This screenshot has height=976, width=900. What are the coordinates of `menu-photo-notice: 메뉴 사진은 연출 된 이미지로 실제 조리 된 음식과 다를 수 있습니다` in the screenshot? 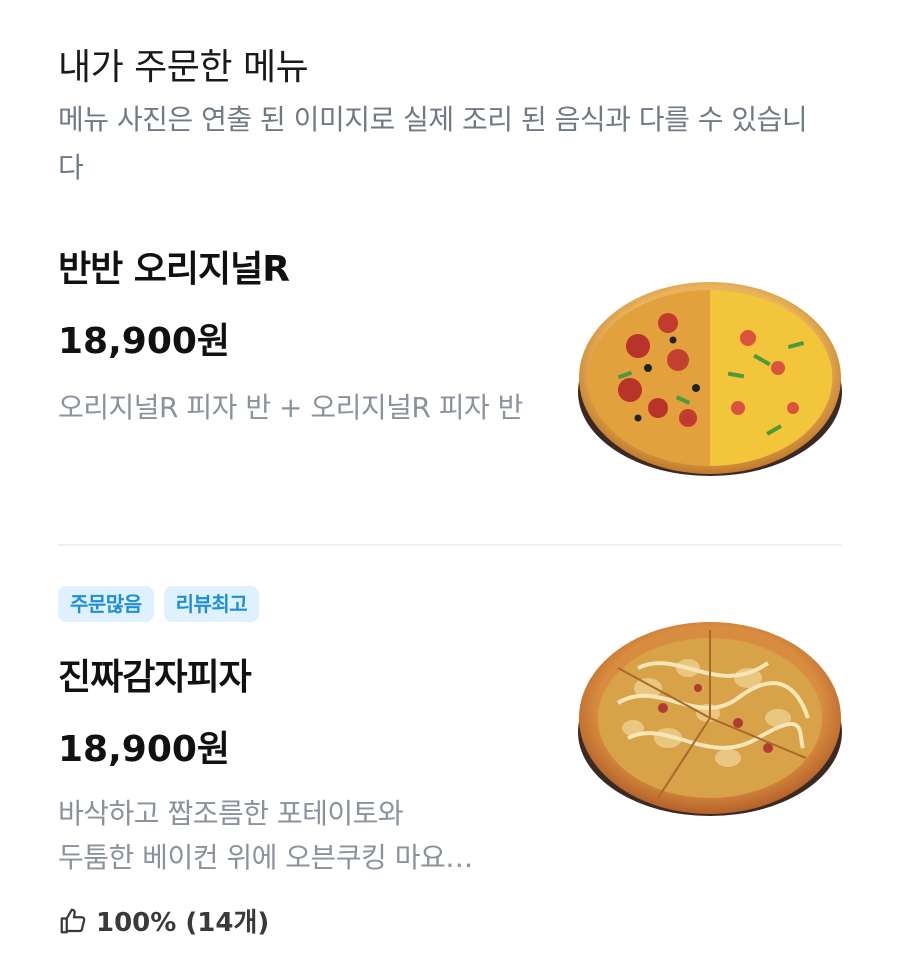 It's located at (433, 143).